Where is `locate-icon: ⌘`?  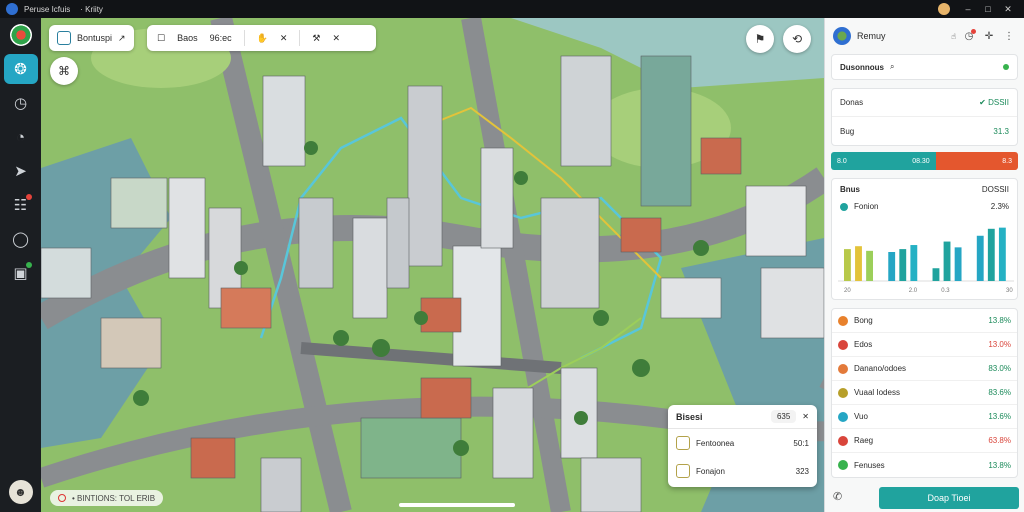 locate-icon: ⌘ is located at coordinates (64, 71).